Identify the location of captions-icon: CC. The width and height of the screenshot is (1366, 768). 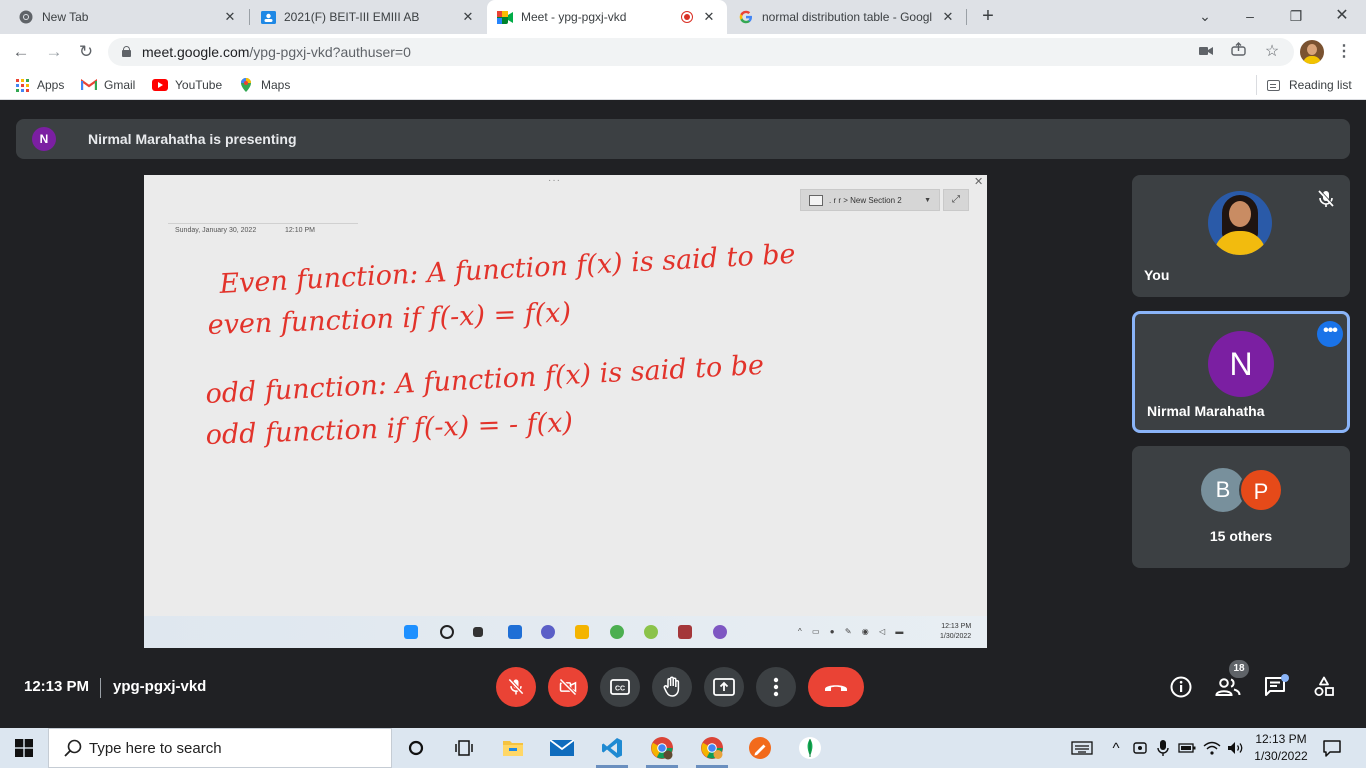
(620, 687).